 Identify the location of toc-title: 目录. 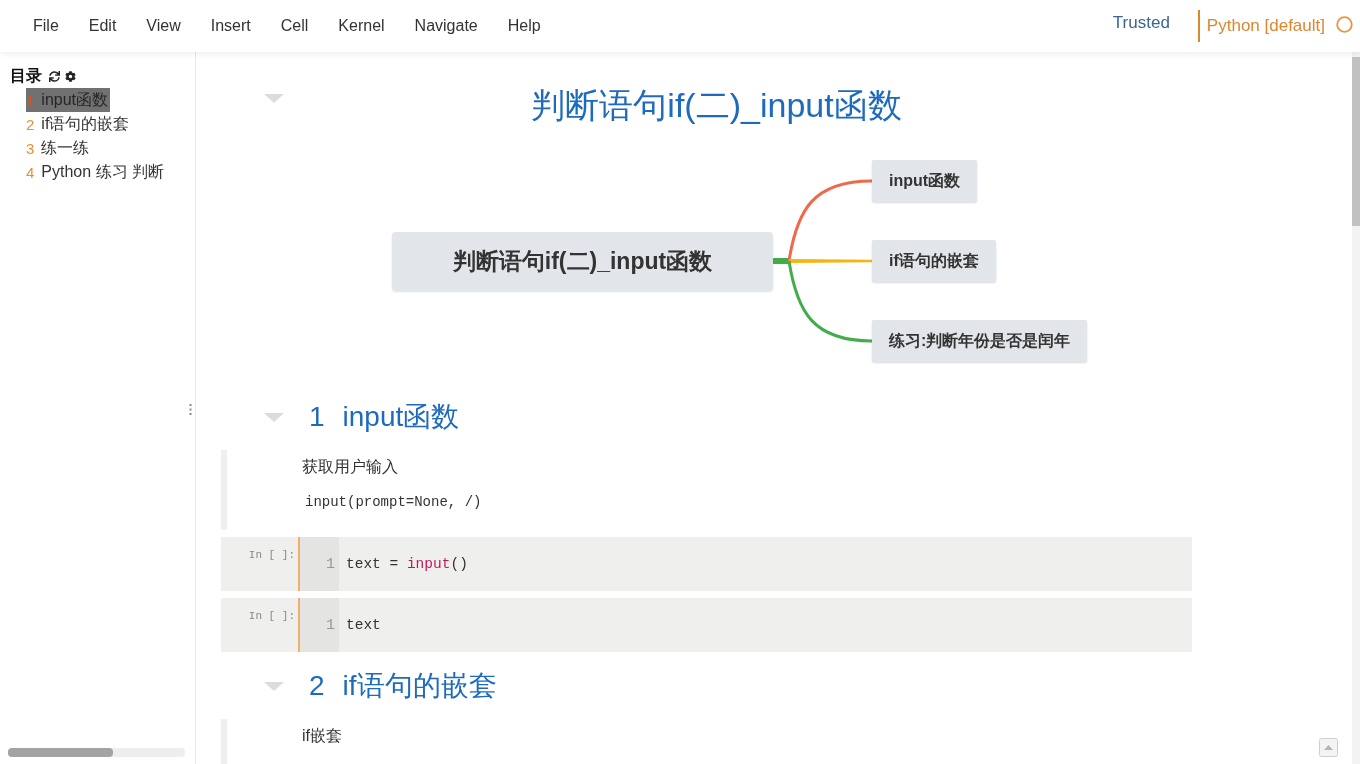
(26, 75).